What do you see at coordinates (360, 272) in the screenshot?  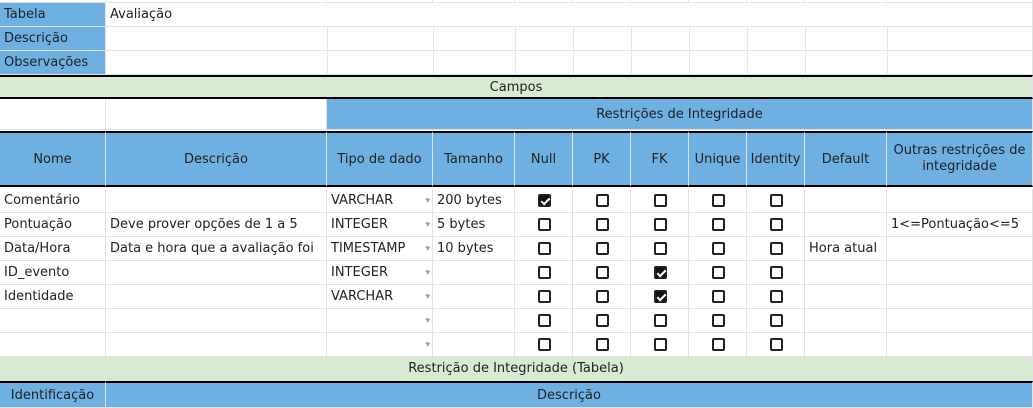 I see `row-tipo-value: INTEGER` at bounding box center [360, 272].